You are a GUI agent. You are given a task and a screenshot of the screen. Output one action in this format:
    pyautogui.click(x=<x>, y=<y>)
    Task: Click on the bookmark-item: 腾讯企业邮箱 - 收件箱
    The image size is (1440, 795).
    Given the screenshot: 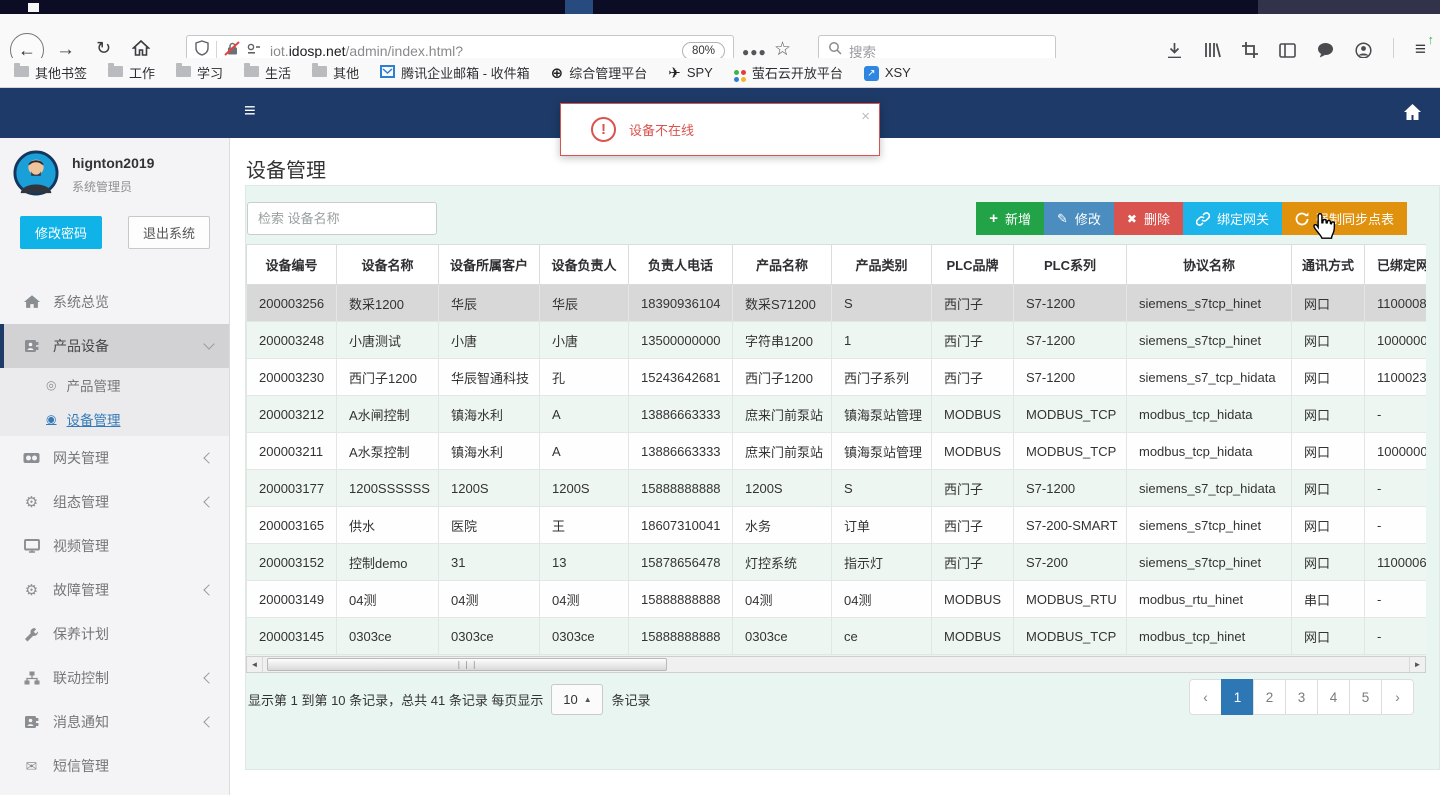 What is the action you would take?
    pyautogui.click(x=455, y=72)
    